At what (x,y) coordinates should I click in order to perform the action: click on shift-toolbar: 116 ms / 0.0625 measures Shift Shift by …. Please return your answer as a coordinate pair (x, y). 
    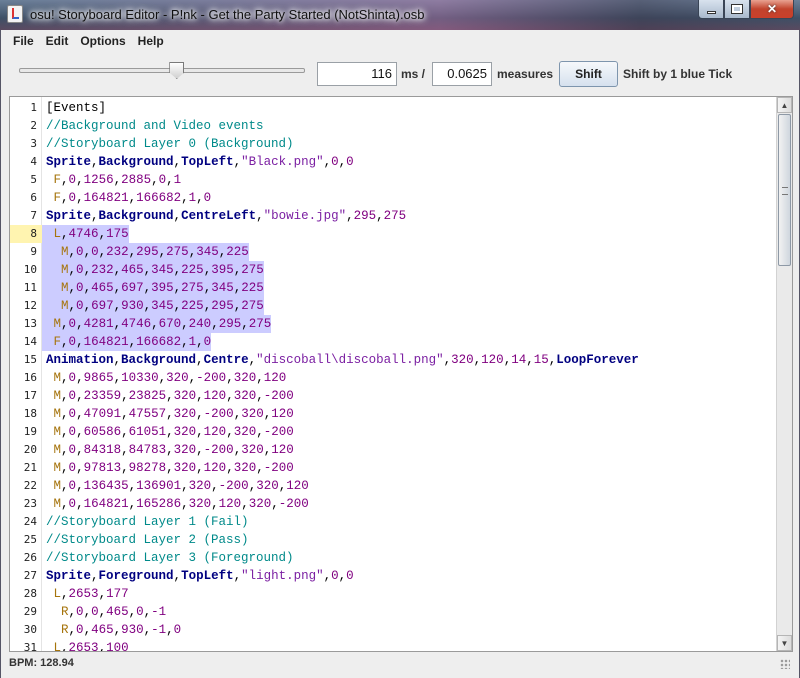
    Looking at the image, I should click on (400, 74).